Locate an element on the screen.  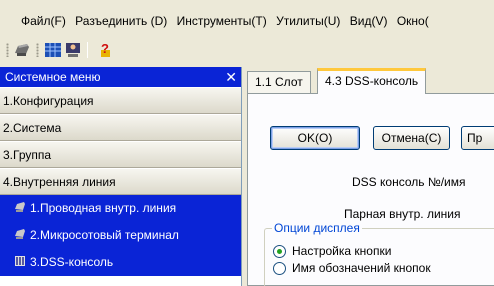
submenu-item-label: 2.Микросотовый терминал is located at coordinates (104, 235).